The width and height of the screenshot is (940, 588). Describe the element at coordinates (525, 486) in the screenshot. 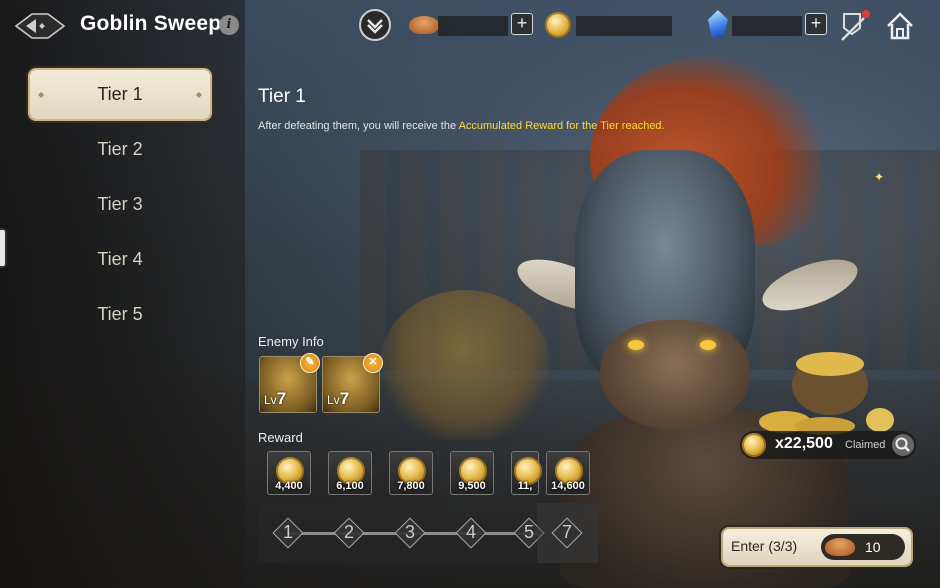

I see `reward-amount: 11,` at that location.